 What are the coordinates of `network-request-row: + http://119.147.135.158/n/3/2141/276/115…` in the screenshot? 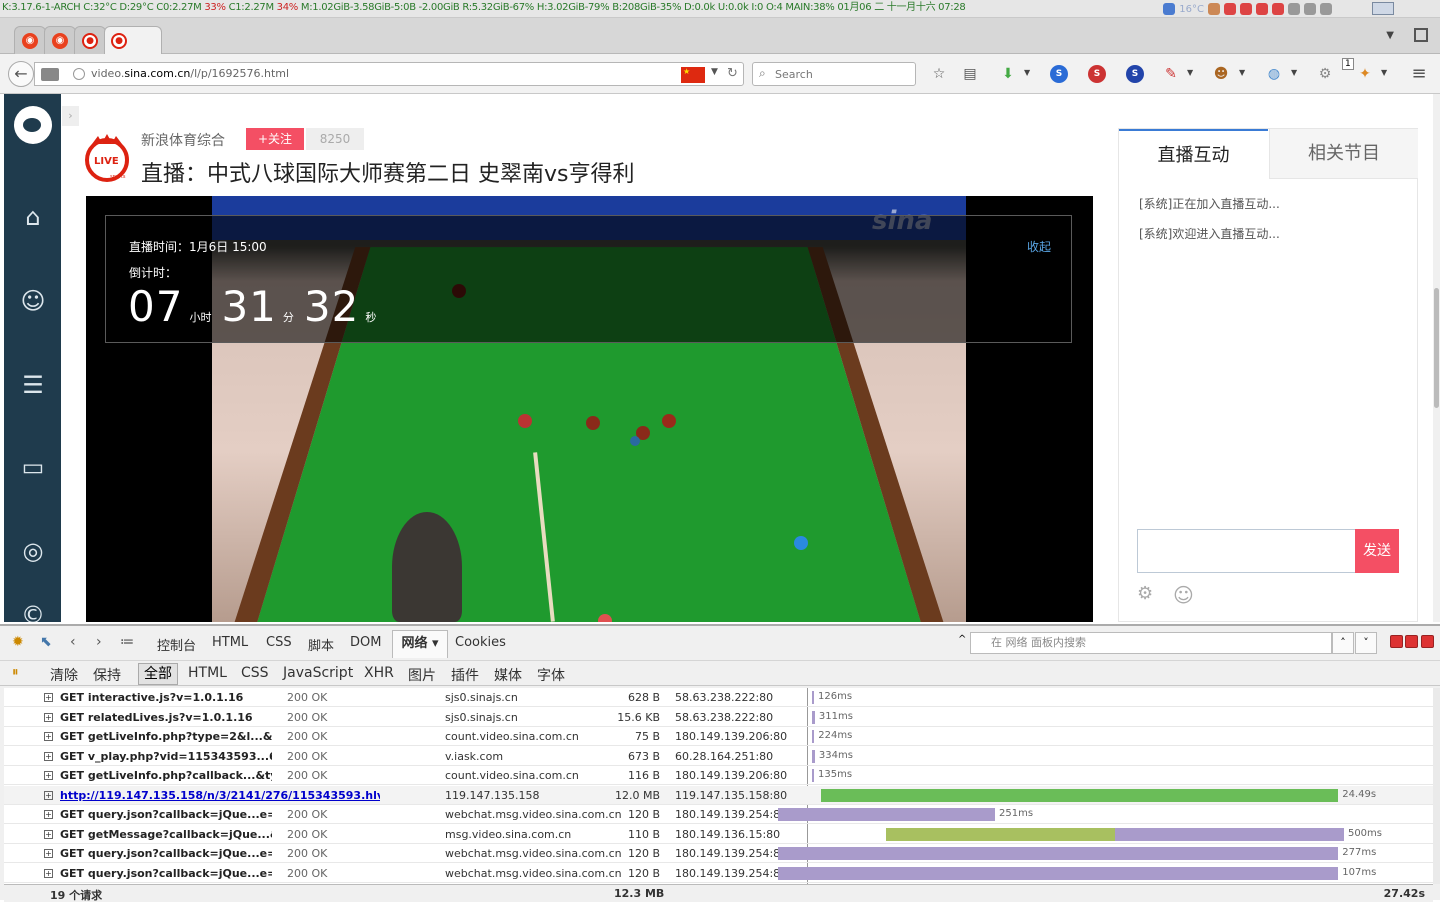 It's located at (718, 795).